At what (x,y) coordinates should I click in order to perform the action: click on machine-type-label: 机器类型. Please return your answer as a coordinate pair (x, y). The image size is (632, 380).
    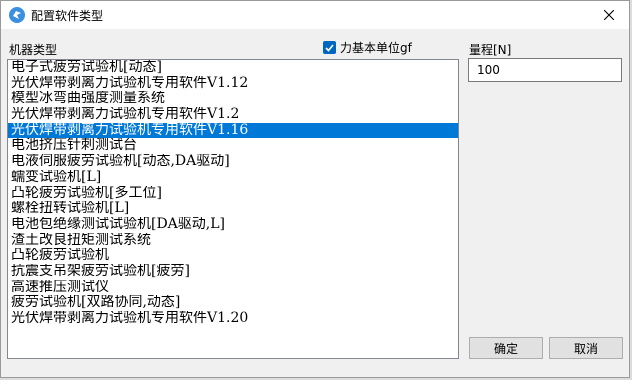
    Looking at the image, I should click on (33, 50).